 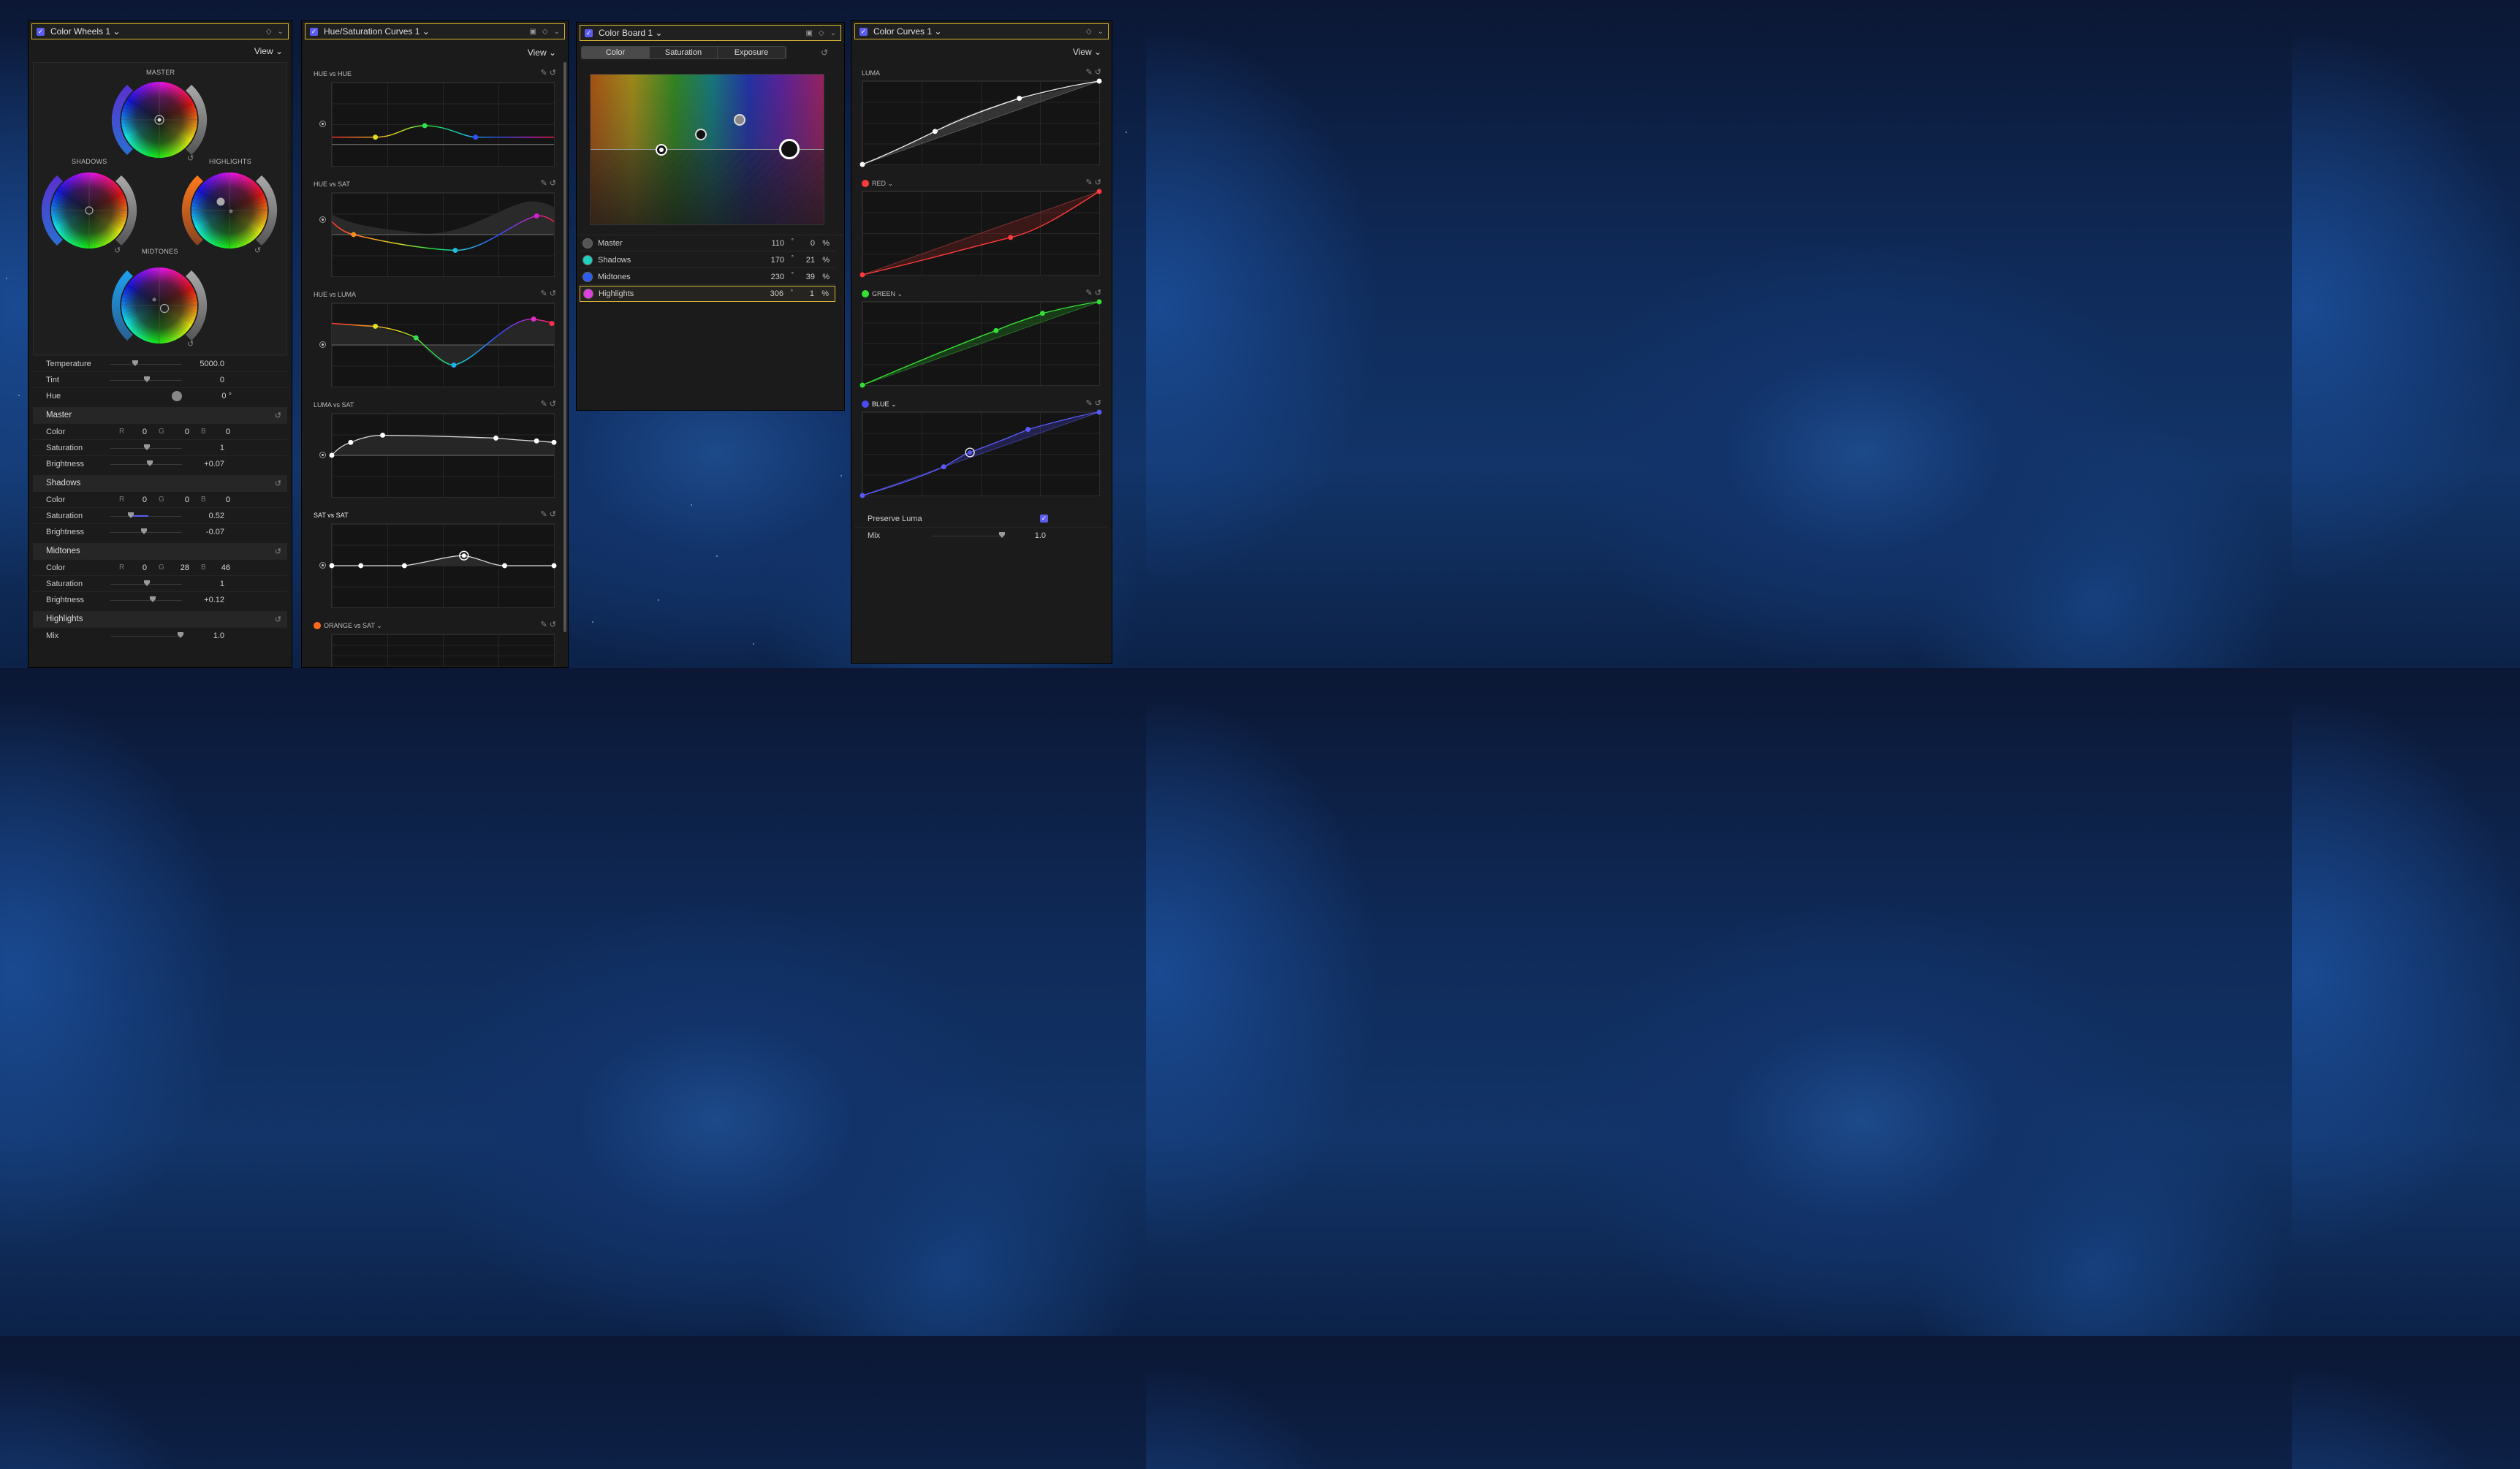 What do you see at coordinates (776, 293) in the screenshot?
I see `angle-value: 306` at bounding box center [776, 293].